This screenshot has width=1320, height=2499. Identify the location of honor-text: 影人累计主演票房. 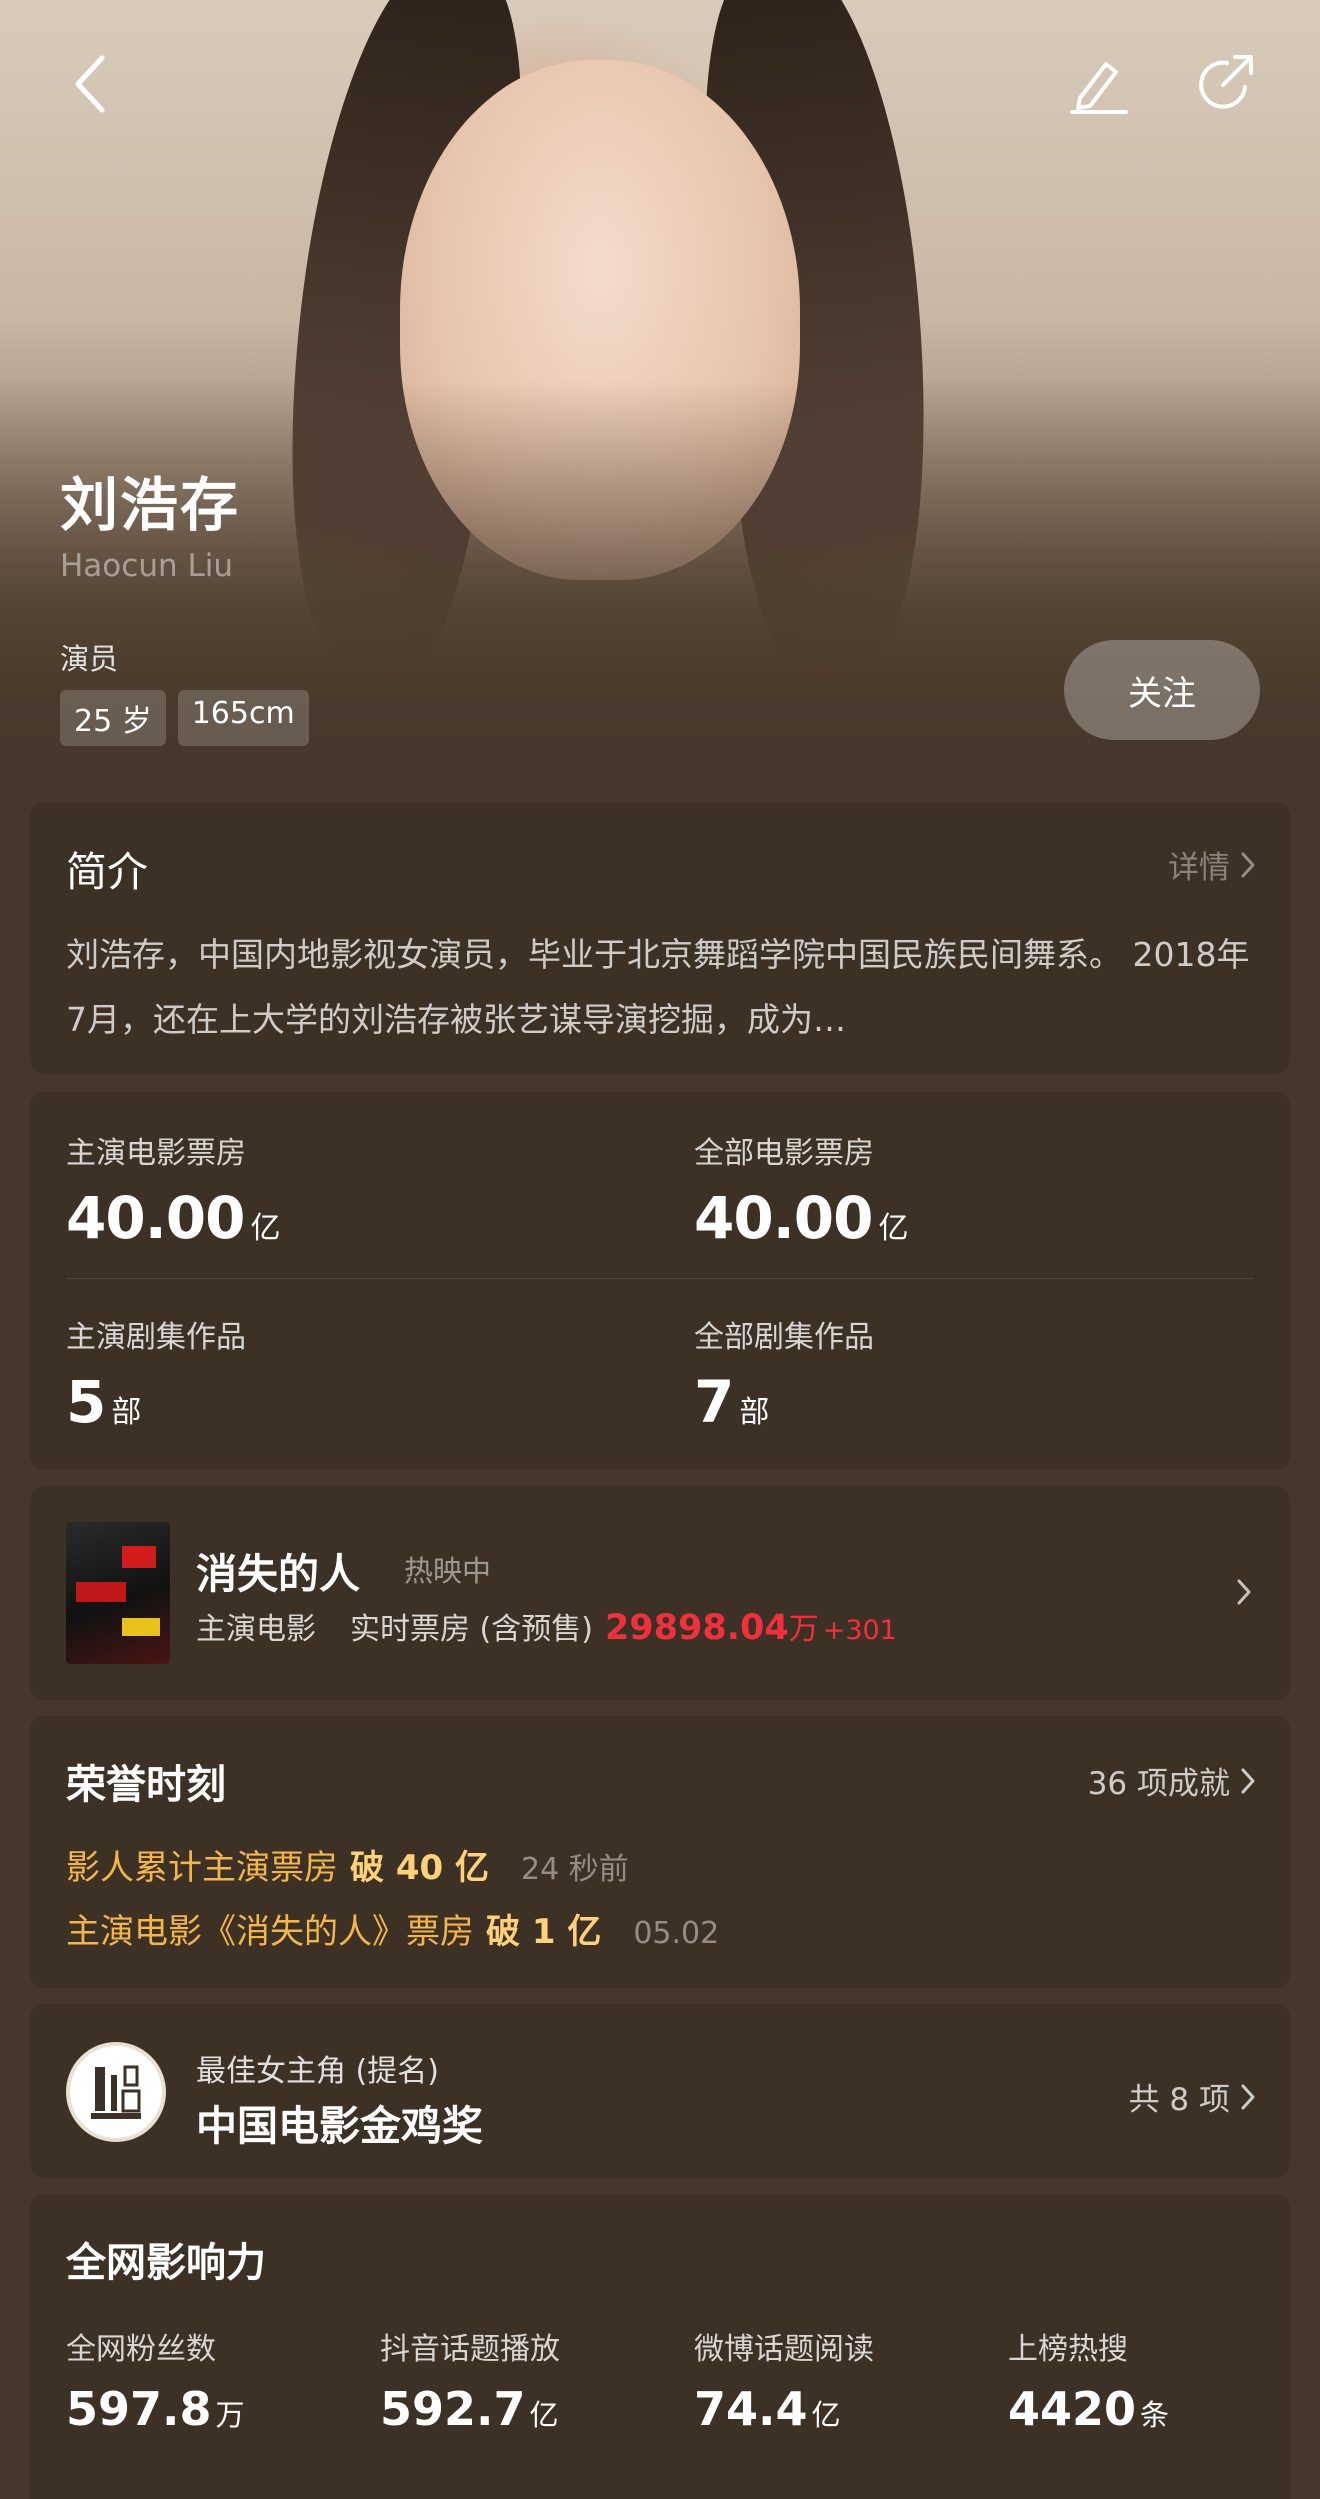
(202, 1868).